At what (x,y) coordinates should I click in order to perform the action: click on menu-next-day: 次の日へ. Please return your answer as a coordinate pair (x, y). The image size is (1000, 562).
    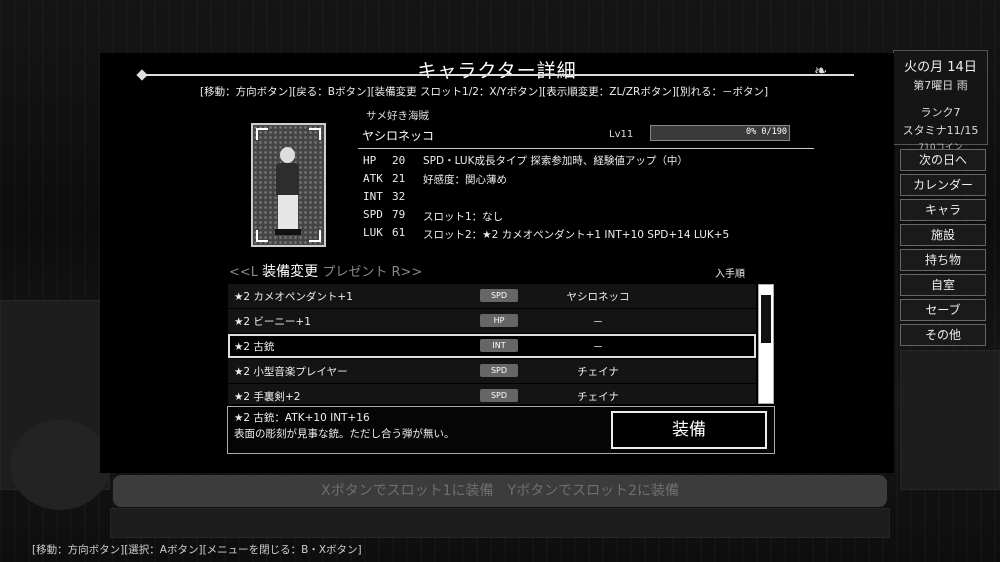
    Looking at the image, I should click on (943, 160).